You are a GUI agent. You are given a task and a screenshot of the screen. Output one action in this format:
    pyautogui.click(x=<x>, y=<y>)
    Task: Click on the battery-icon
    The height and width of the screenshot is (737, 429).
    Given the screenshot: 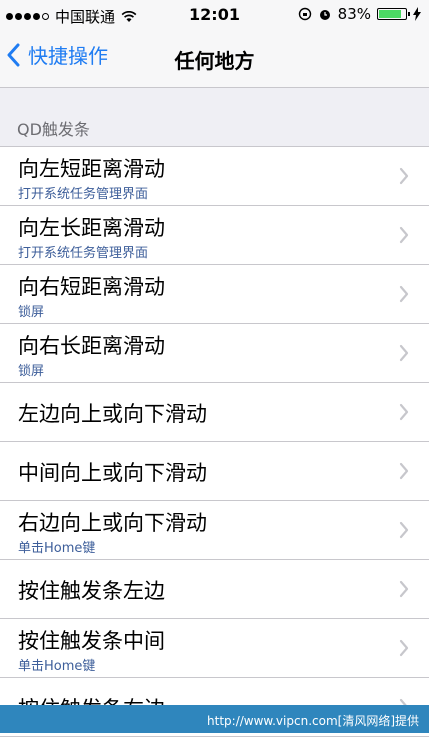 What is the action you would take?
    pyautogui.click(x=393, y=14)
    